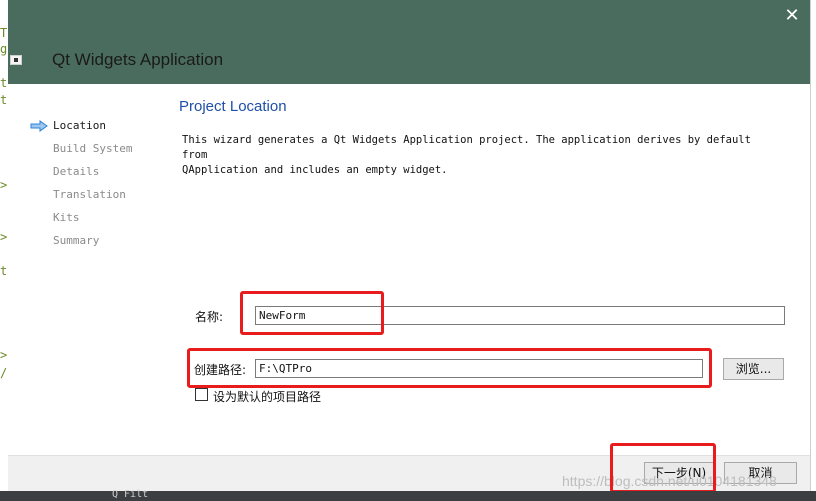  I want to click on app-icon, so click(16, 60).